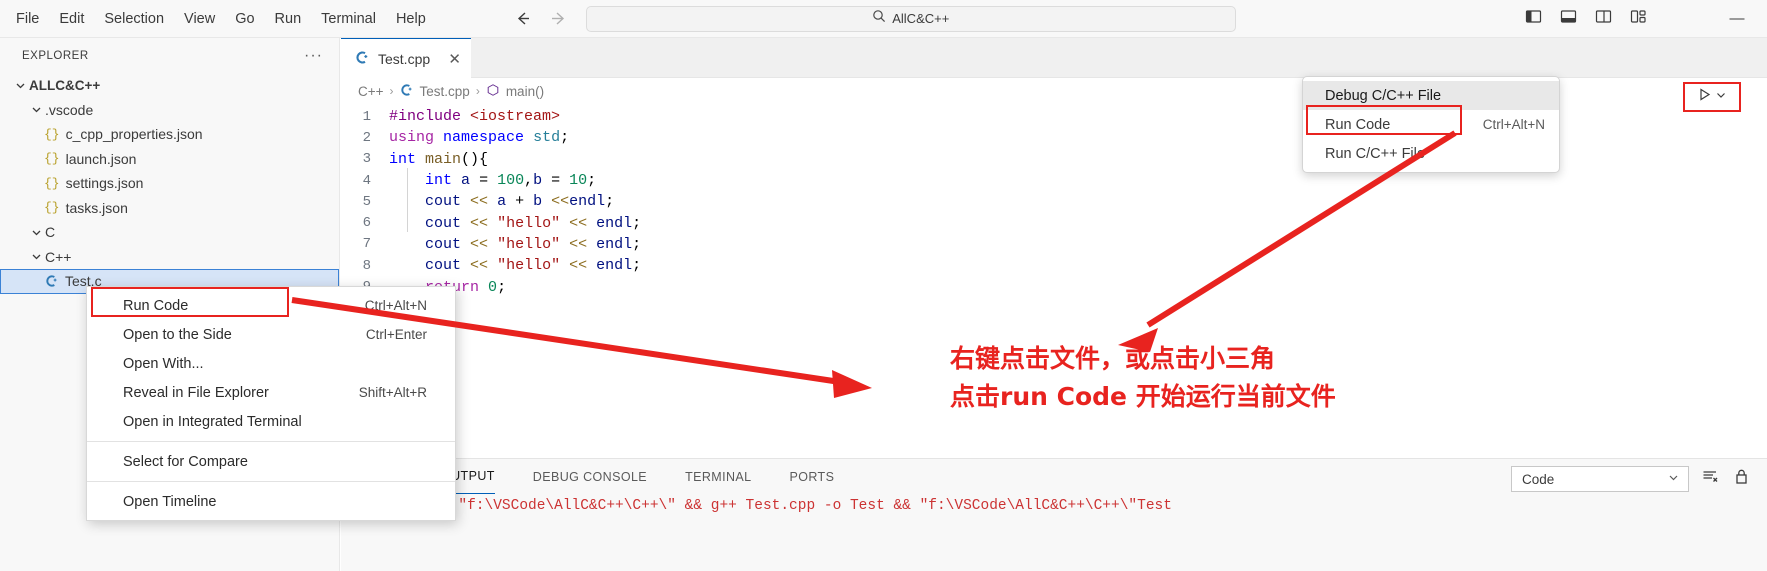  What do you see at coordinates (1358, 124) in the screenshot?
I see `dropdown-item-label: Run Code` at bounding box center [1358, 124].